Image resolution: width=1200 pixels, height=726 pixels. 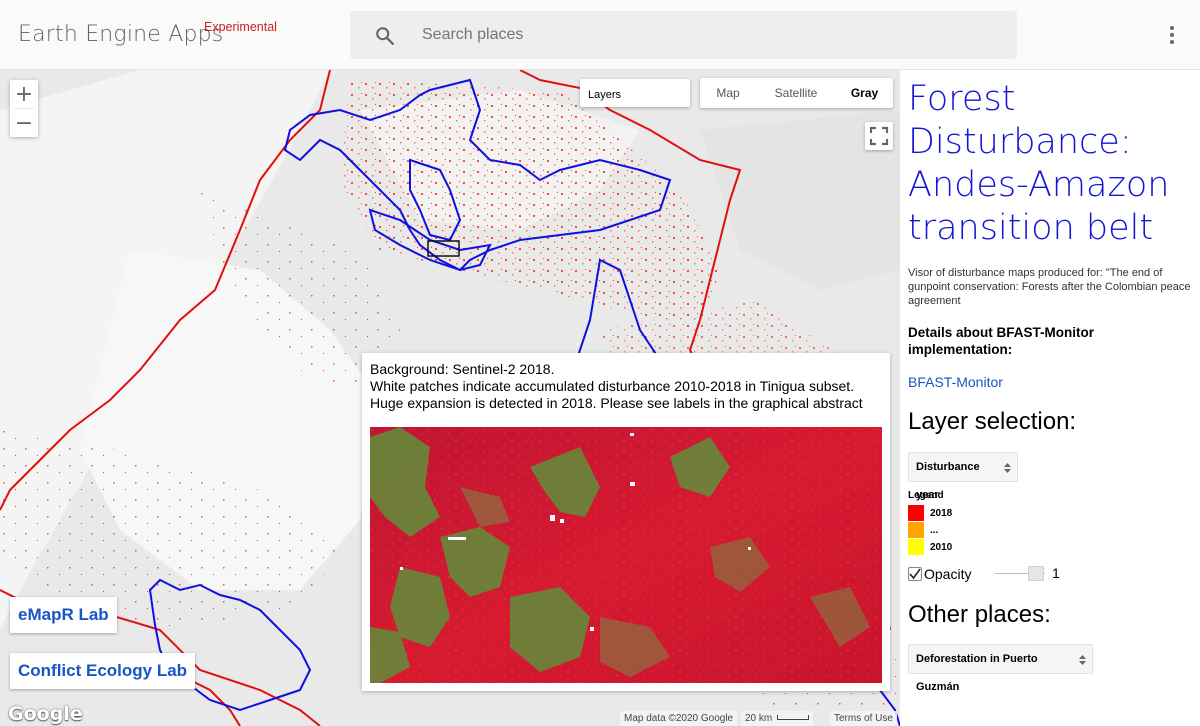 What do you see at coordinates (984, 574) in the screenshot?
I see `opacity-control: Opacity 1` at bounding box center [984, 574].